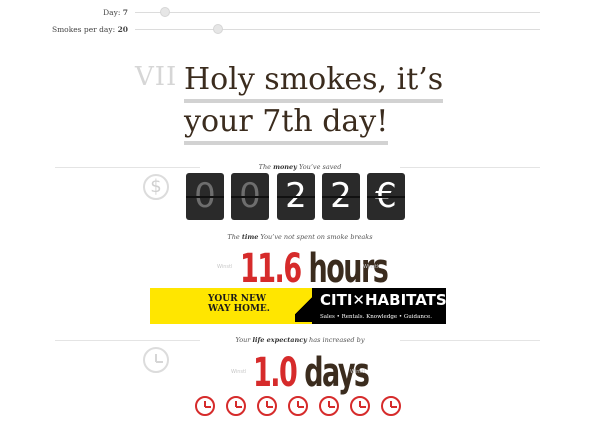  Describe the element at coordinates (383, 300) in the screenshot. I see `ad-brand: CITI✕HABITATS` at that location.